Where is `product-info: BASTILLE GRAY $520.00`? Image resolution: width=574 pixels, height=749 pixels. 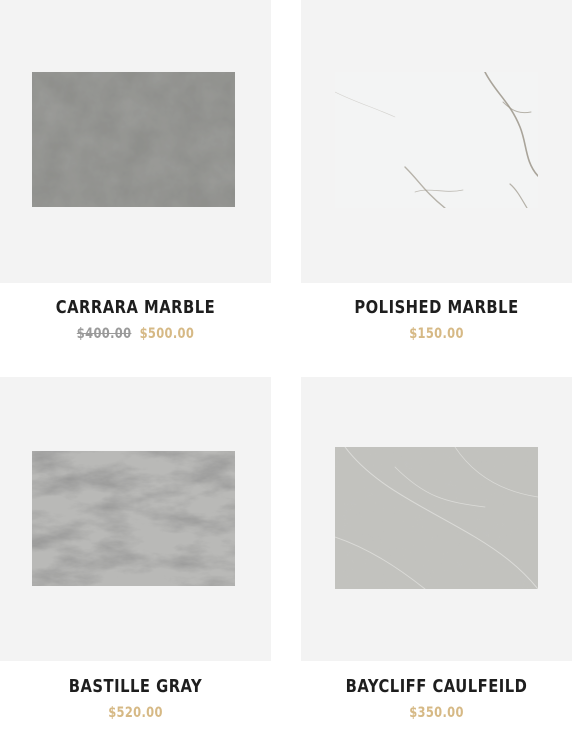
product-info: BASTILLE GRAY $520.00 is located at coordinates (135, 699).